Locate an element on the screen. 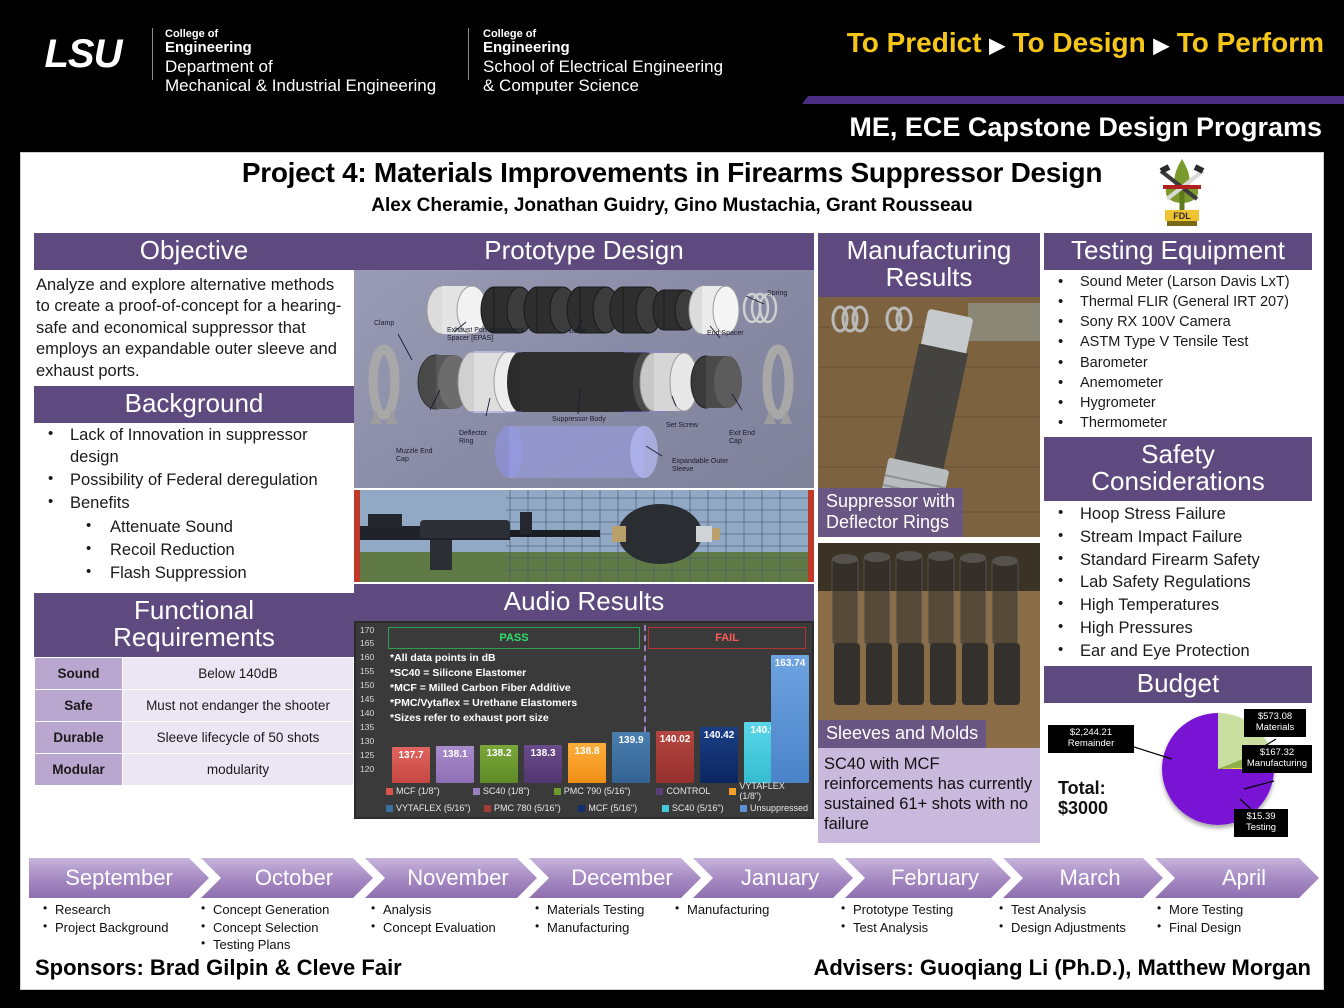 Image resolution: width=1344 pixels, height=1008 pixels. timeline-tasks-april: More Testing Final Design is located at coordinates (1230, 918).